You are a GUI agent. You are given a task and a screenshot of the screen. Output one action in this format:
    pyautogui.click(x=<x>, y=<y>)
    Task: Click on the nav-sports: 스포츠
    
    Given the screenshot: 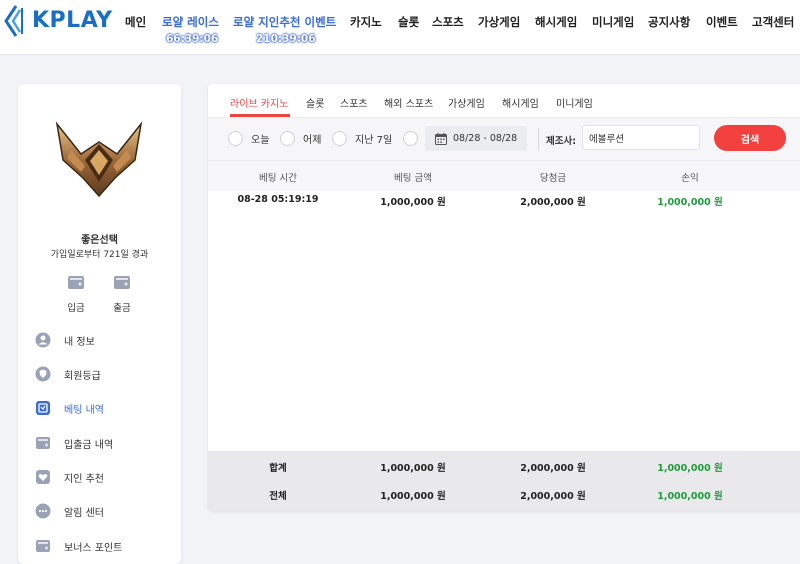 What is the action you would take?
    pyautogui.click(x=448, y=22)
    